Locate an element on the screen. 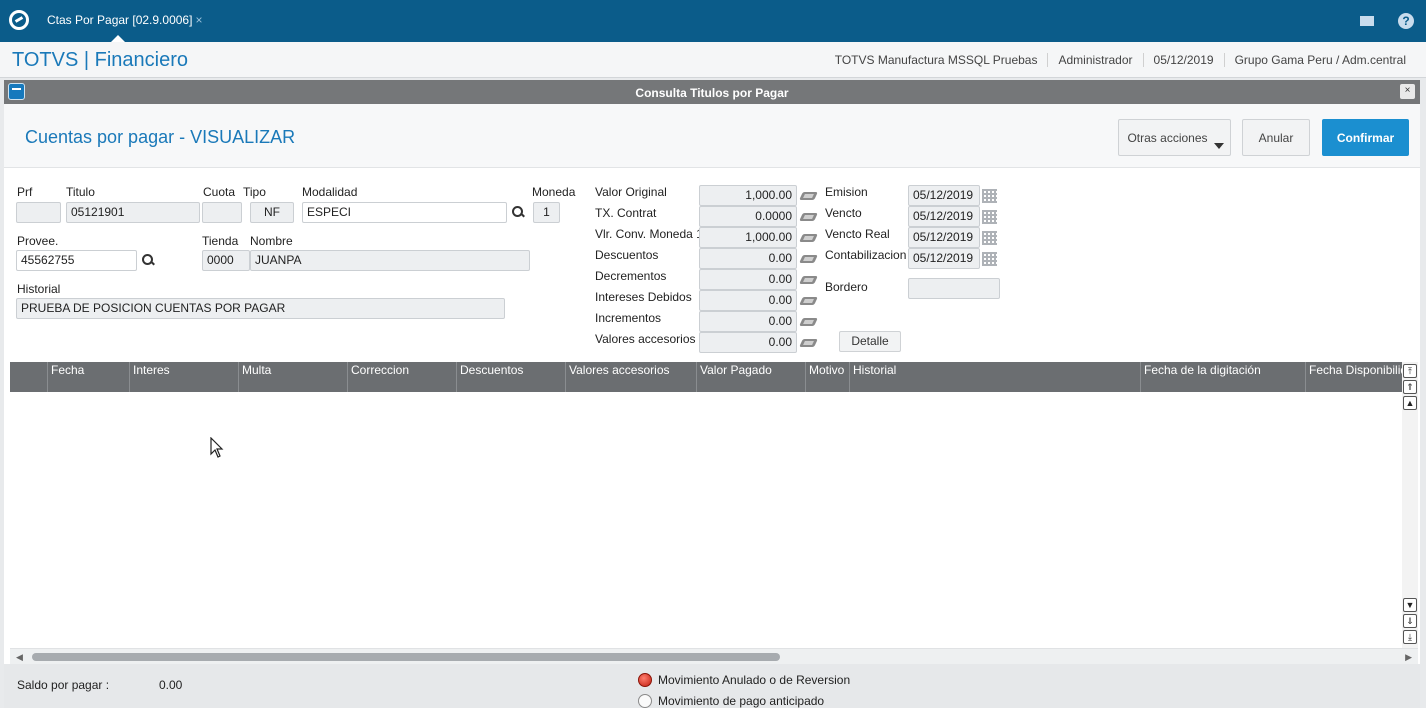  vencto-date-field: 05/12/2019 is located at coordinates (944, 216).